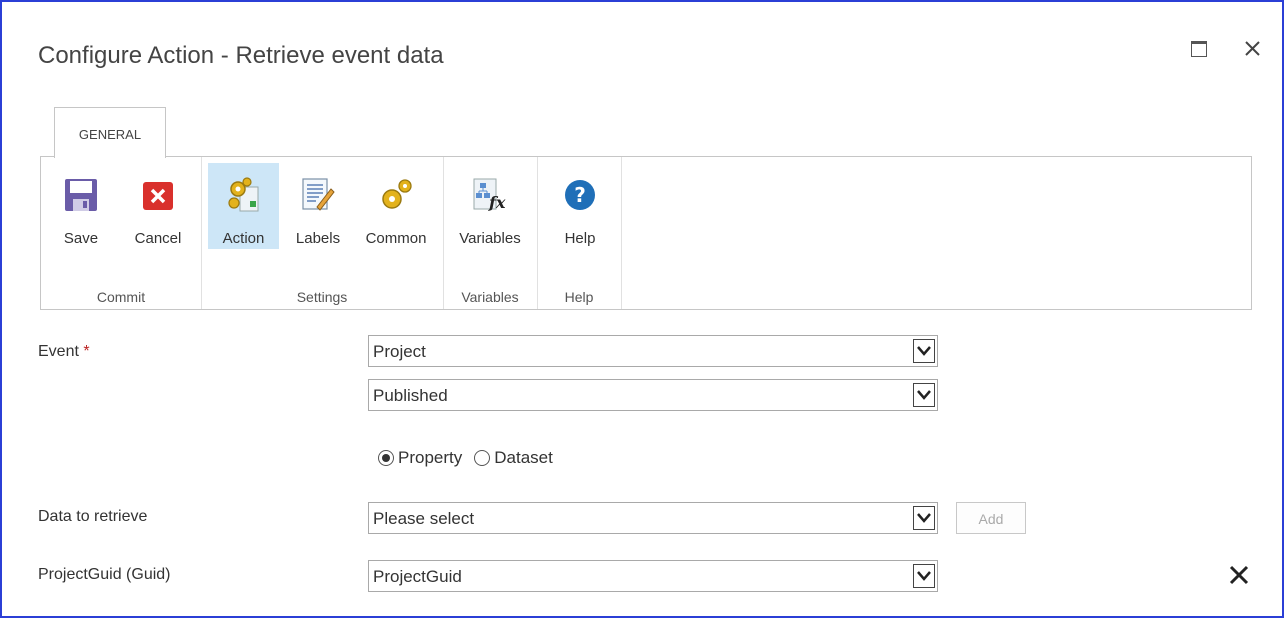  What do you see at coordinates (318, 194) in the screenshot?
I see `labels-icon` at bounding box center [318, 194].